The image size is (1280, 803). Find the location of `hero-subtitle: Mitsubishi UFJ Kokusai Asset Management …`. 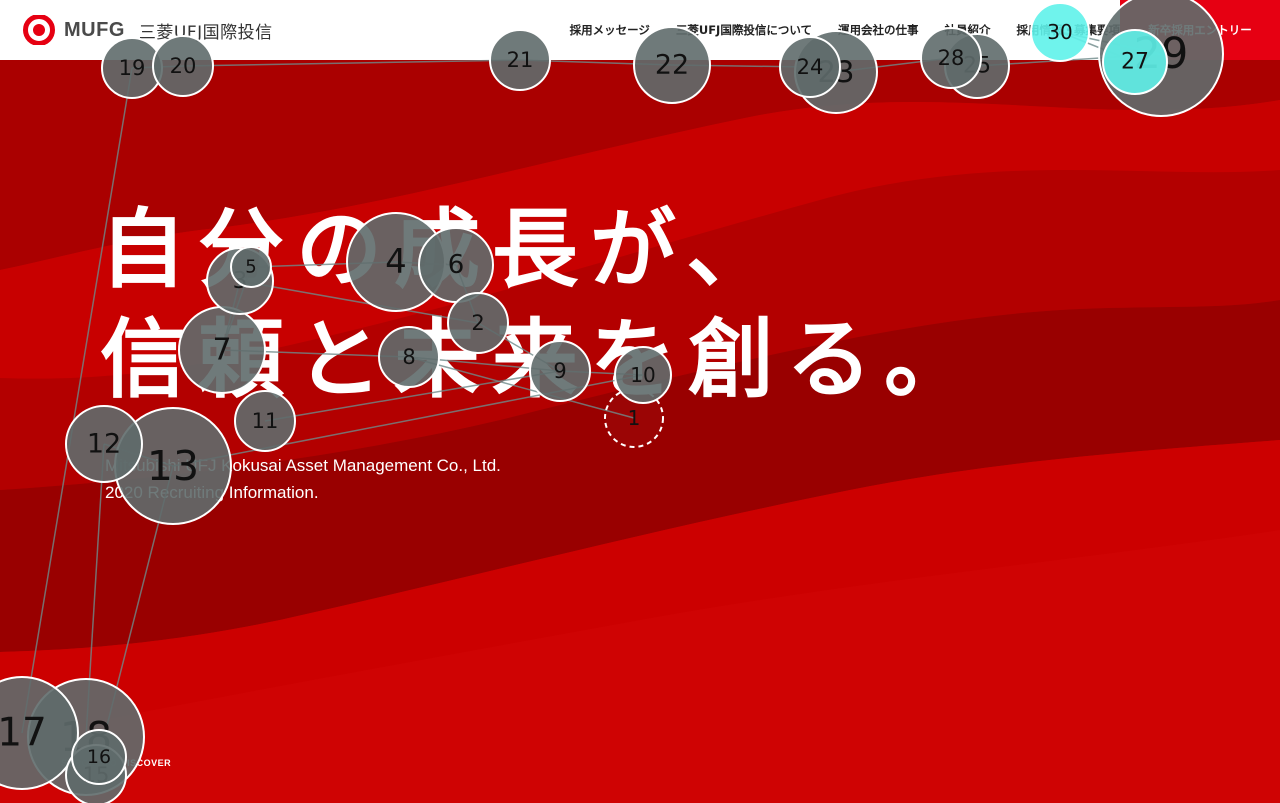

hero-subtitle: Mitsubishi UFJ Kokusai Asset Management … is located at coordinates (303, 479).